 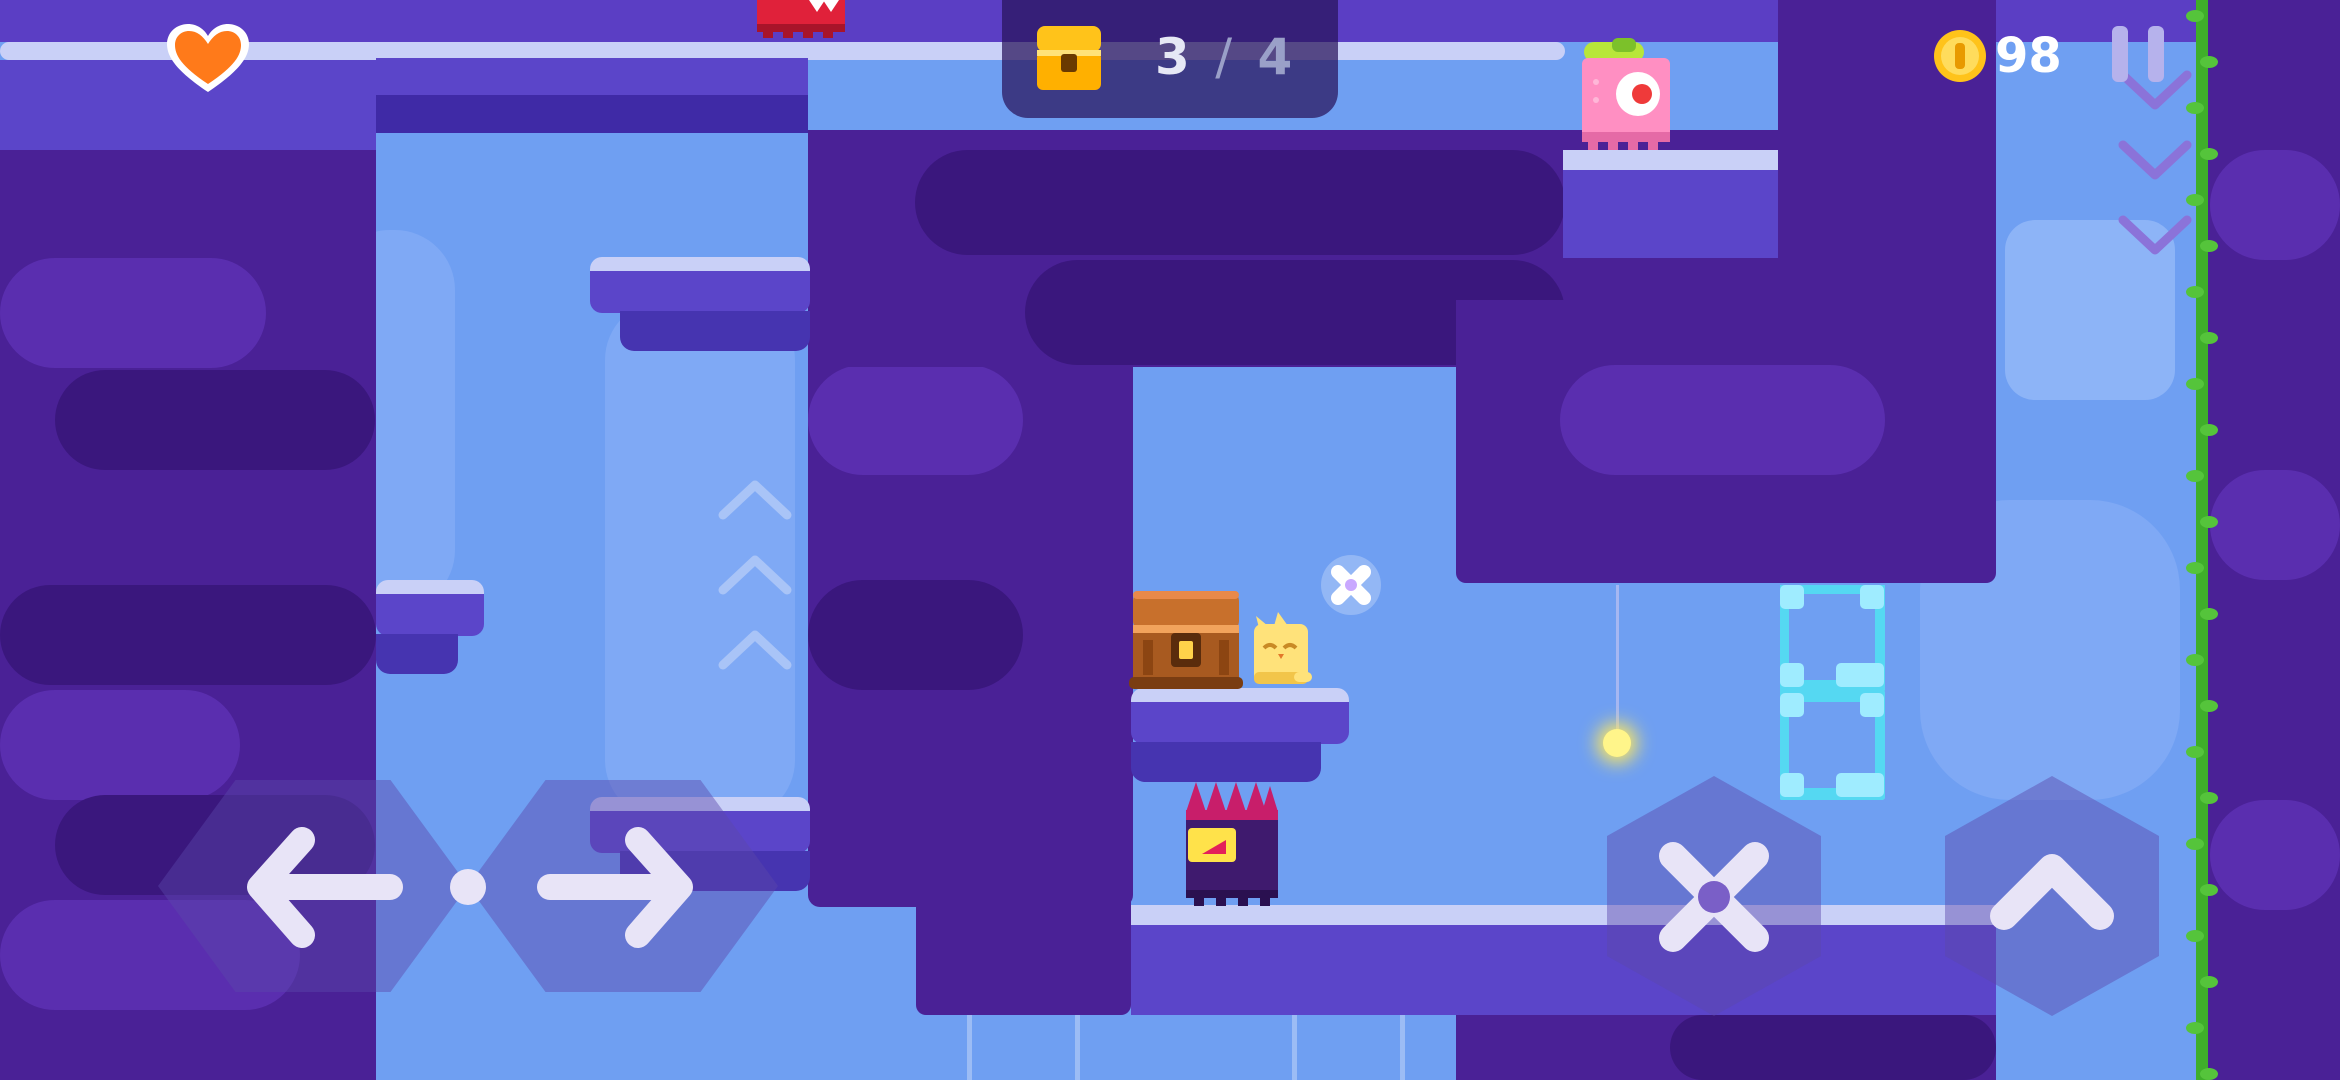 What do you see at coordinates (1563, 960) in the screenshot?
I see `ground-floor` at bounding box center [1563, 960].